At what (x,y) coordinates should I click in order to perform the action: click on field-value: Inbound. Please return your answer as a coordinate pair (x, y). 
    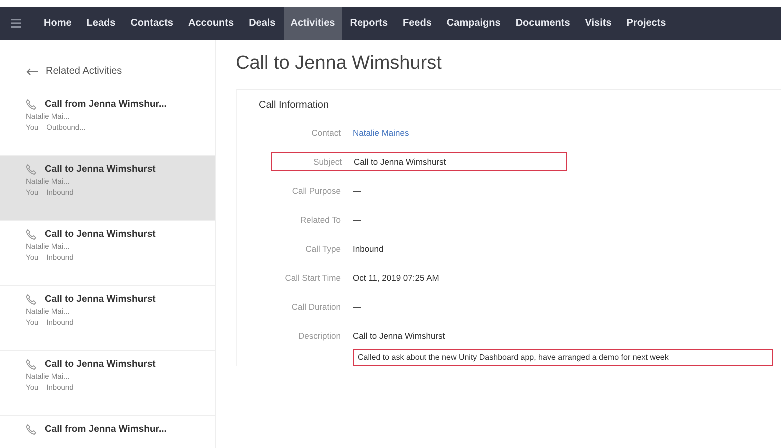
    Looking at the image, I should click on (368, 249).